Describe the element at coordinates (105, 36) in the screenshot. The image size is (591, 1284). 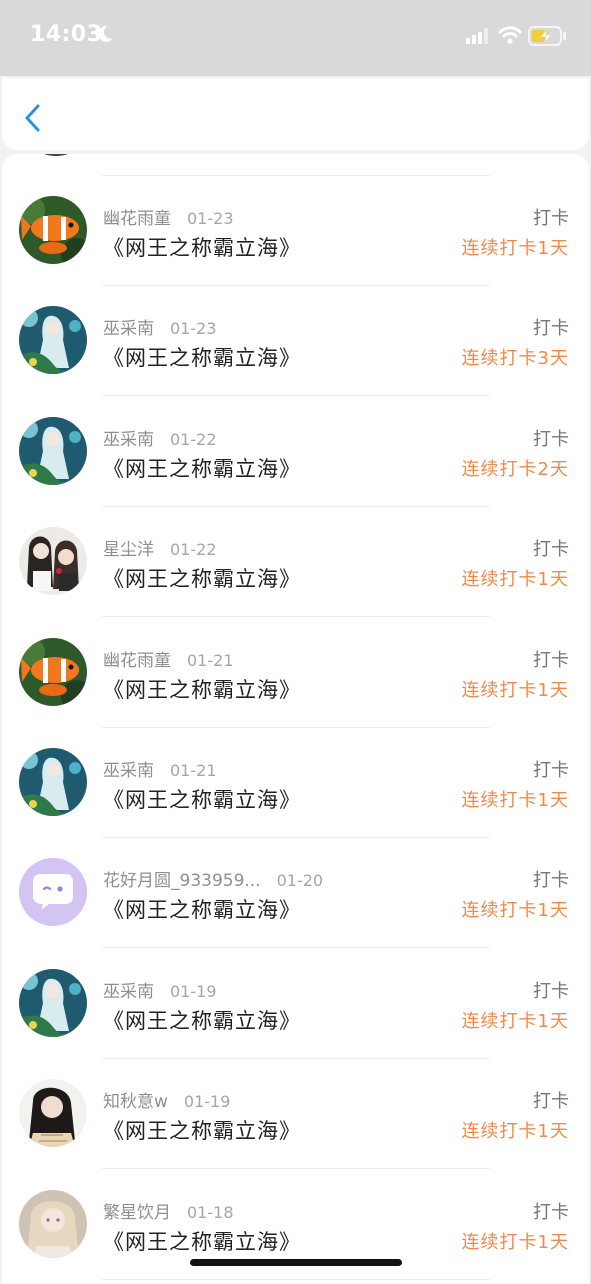
I see `moon-icon` at that location.